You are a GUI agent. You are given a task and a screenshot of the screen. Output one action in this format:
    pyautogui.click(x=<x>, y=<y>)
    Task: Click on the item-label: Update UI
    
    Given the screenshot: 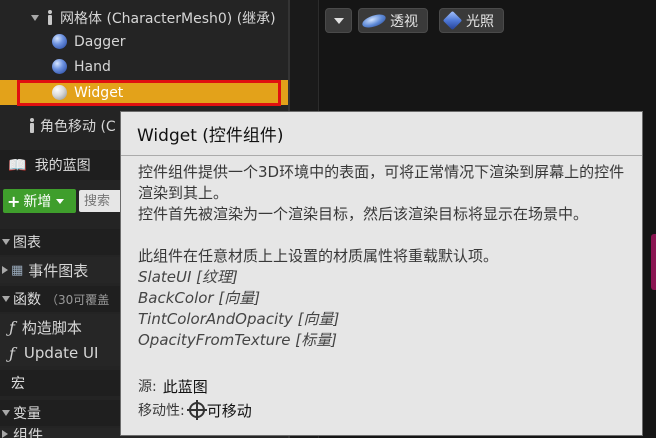 What is the action you would take?
    pyautogui.click(x=61, y=353)
    